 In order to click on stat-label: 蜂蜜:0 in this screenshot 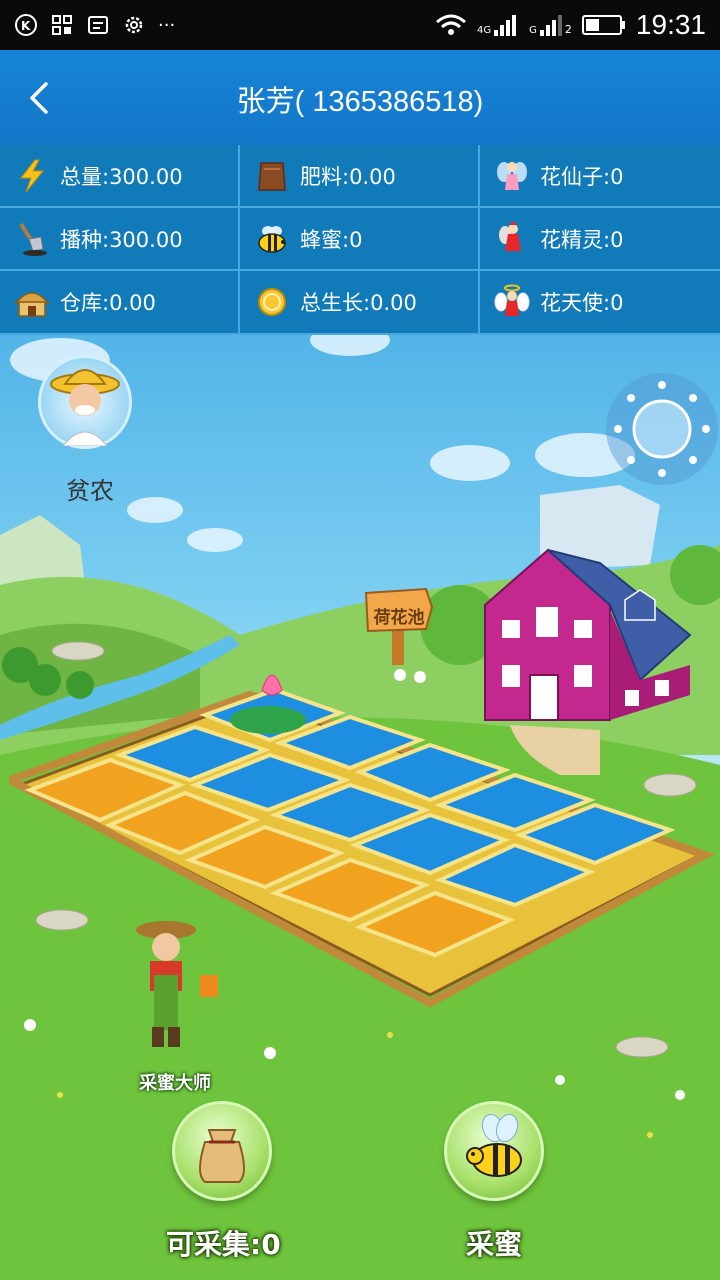, I will do `click(331, 239)`.